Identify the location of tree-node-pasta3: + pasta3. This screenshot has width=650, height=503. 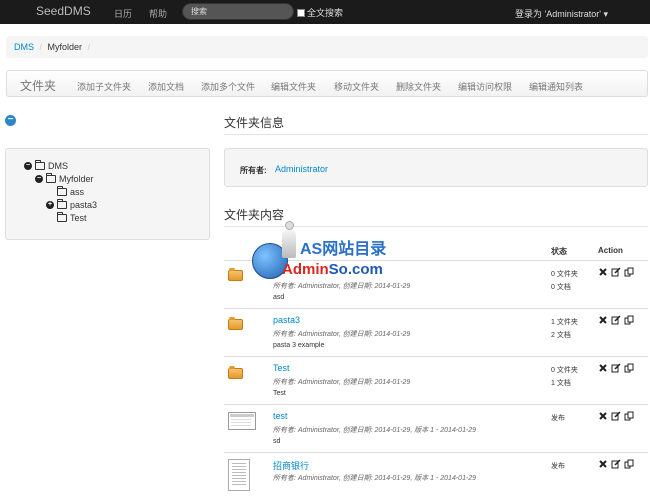
(72, 204).